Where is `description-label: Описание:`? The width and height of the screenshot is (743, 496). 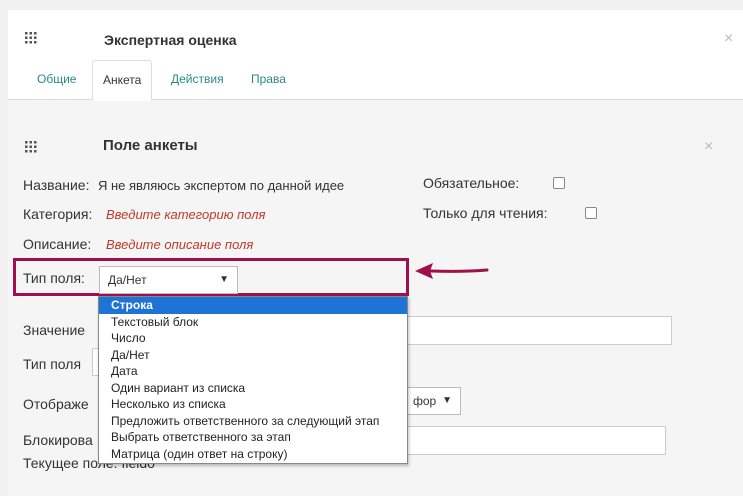
description-label: Описание: is located at coordinates (57, 244).